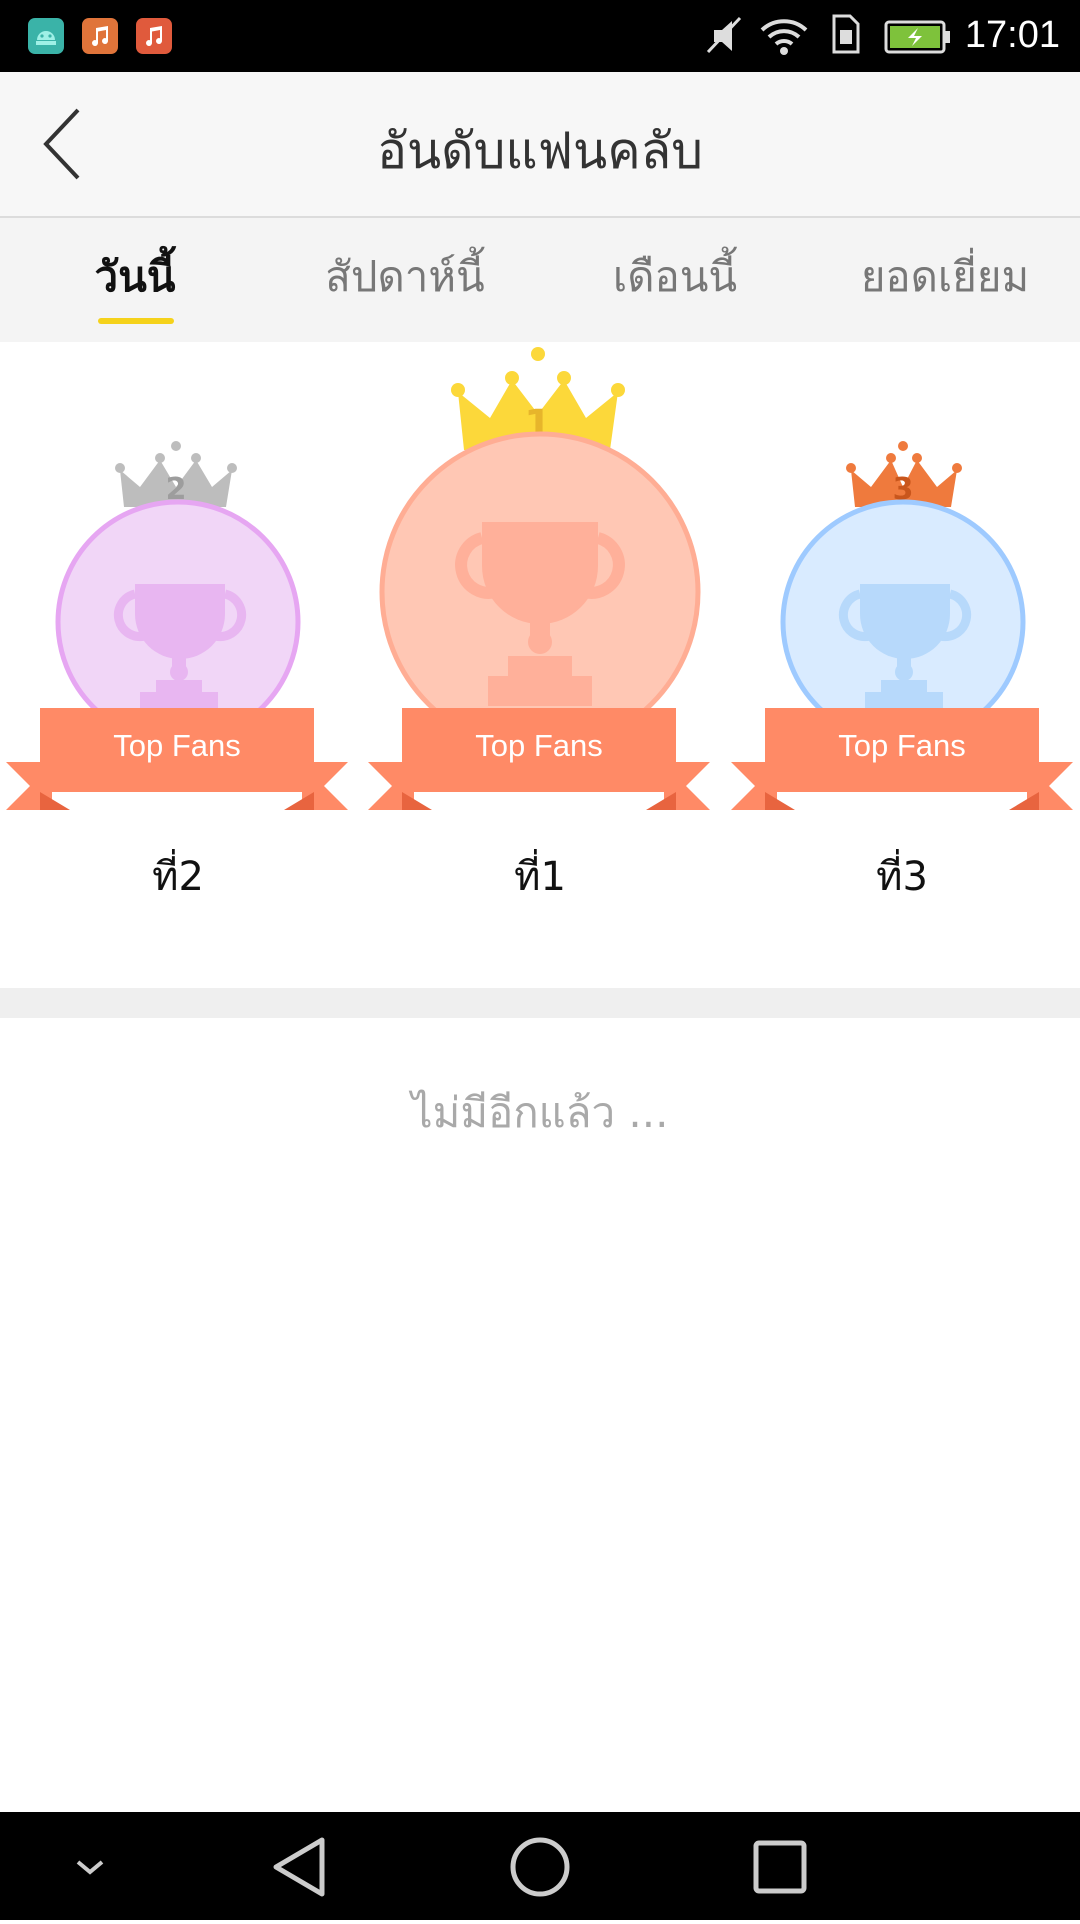 The image size is (1080, 1924). What do you see at coordinates (177, 625) in the screenshot?
I see `second-place-badge: 2` at bounding box center [177, 625].